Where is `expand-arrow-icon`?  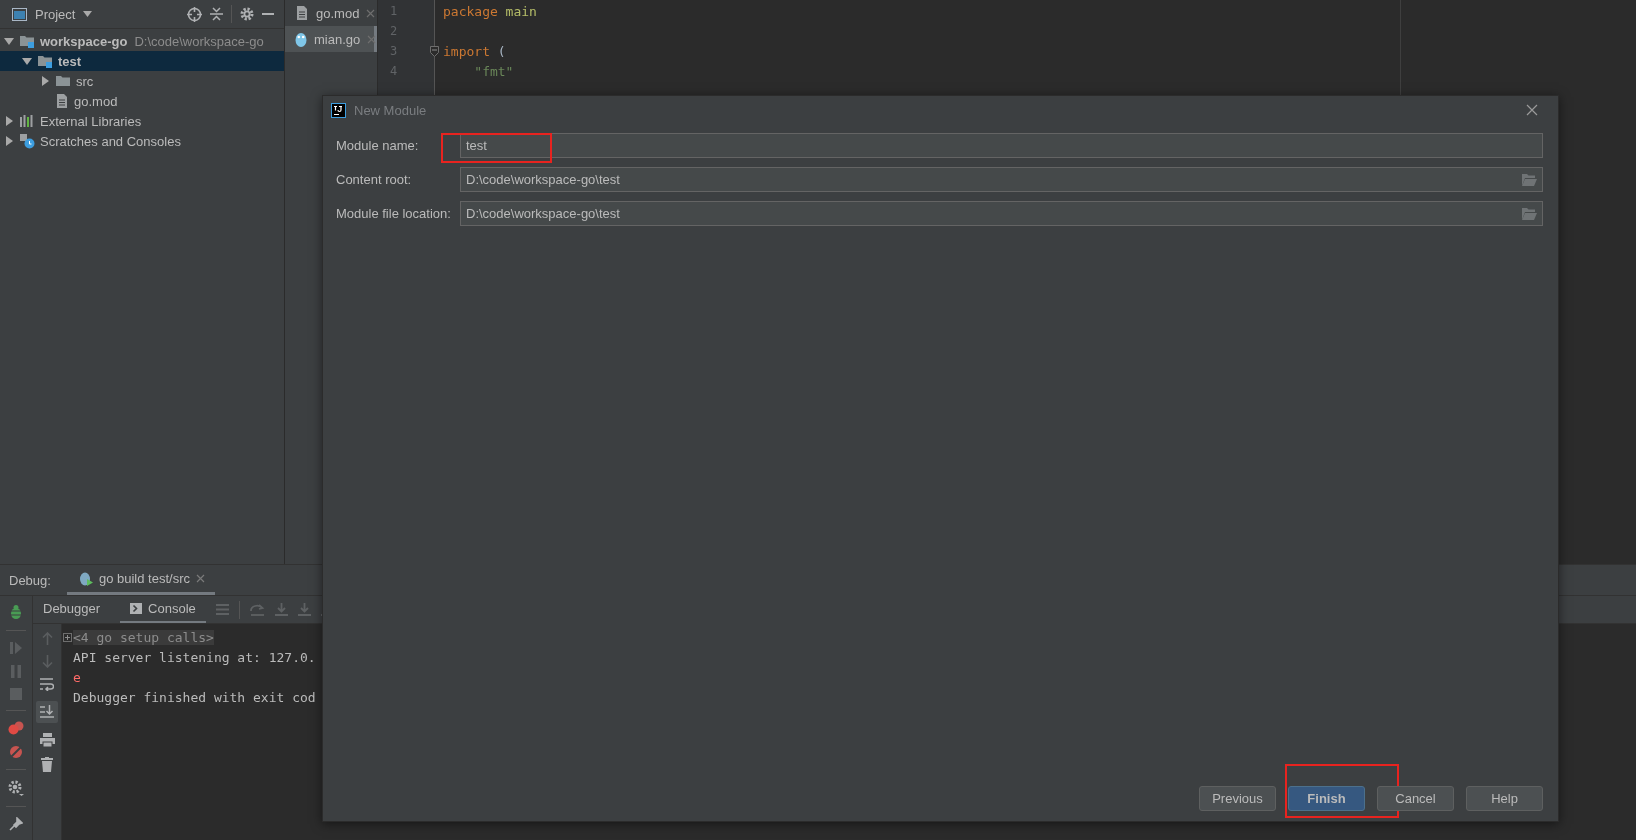
expand-arrow-icon is located at coordinates (45, 81).